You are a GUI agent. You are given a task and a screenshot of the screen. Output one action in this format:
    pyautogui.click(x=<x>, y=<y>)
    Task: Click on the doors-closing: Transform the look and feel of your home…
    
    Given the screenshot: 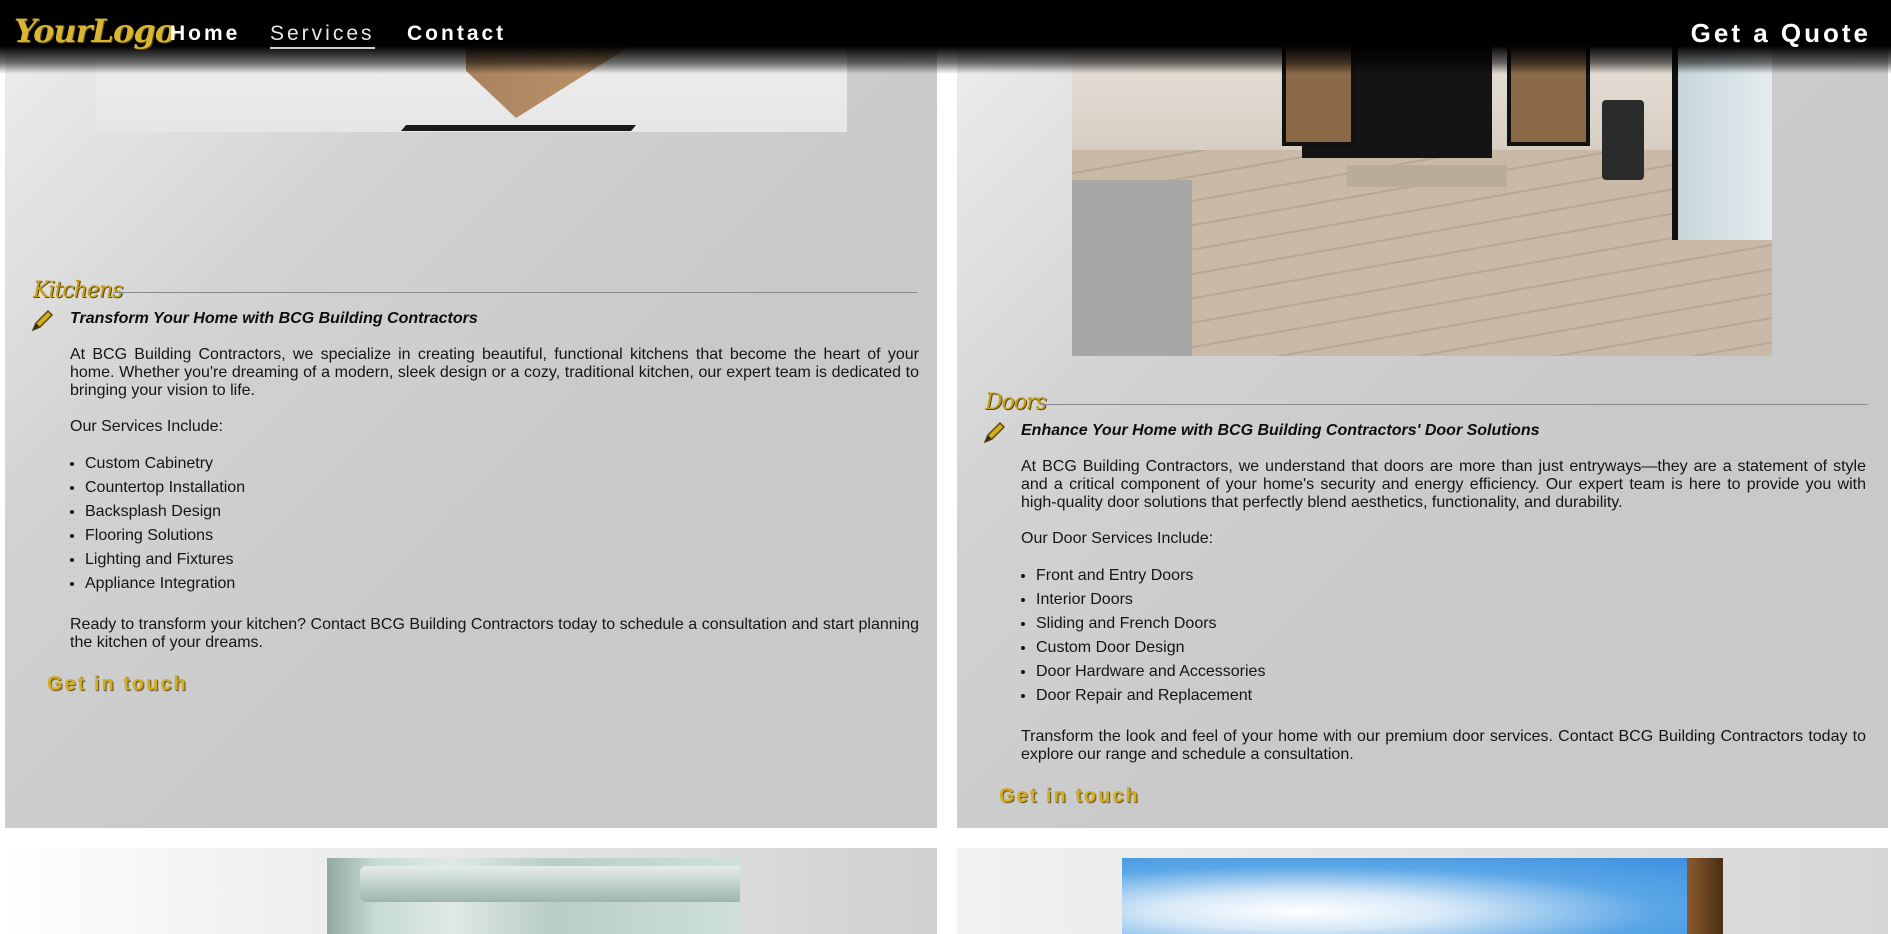 What is the action you would take?
    pyautogui.click(x=1443, y=745)
    